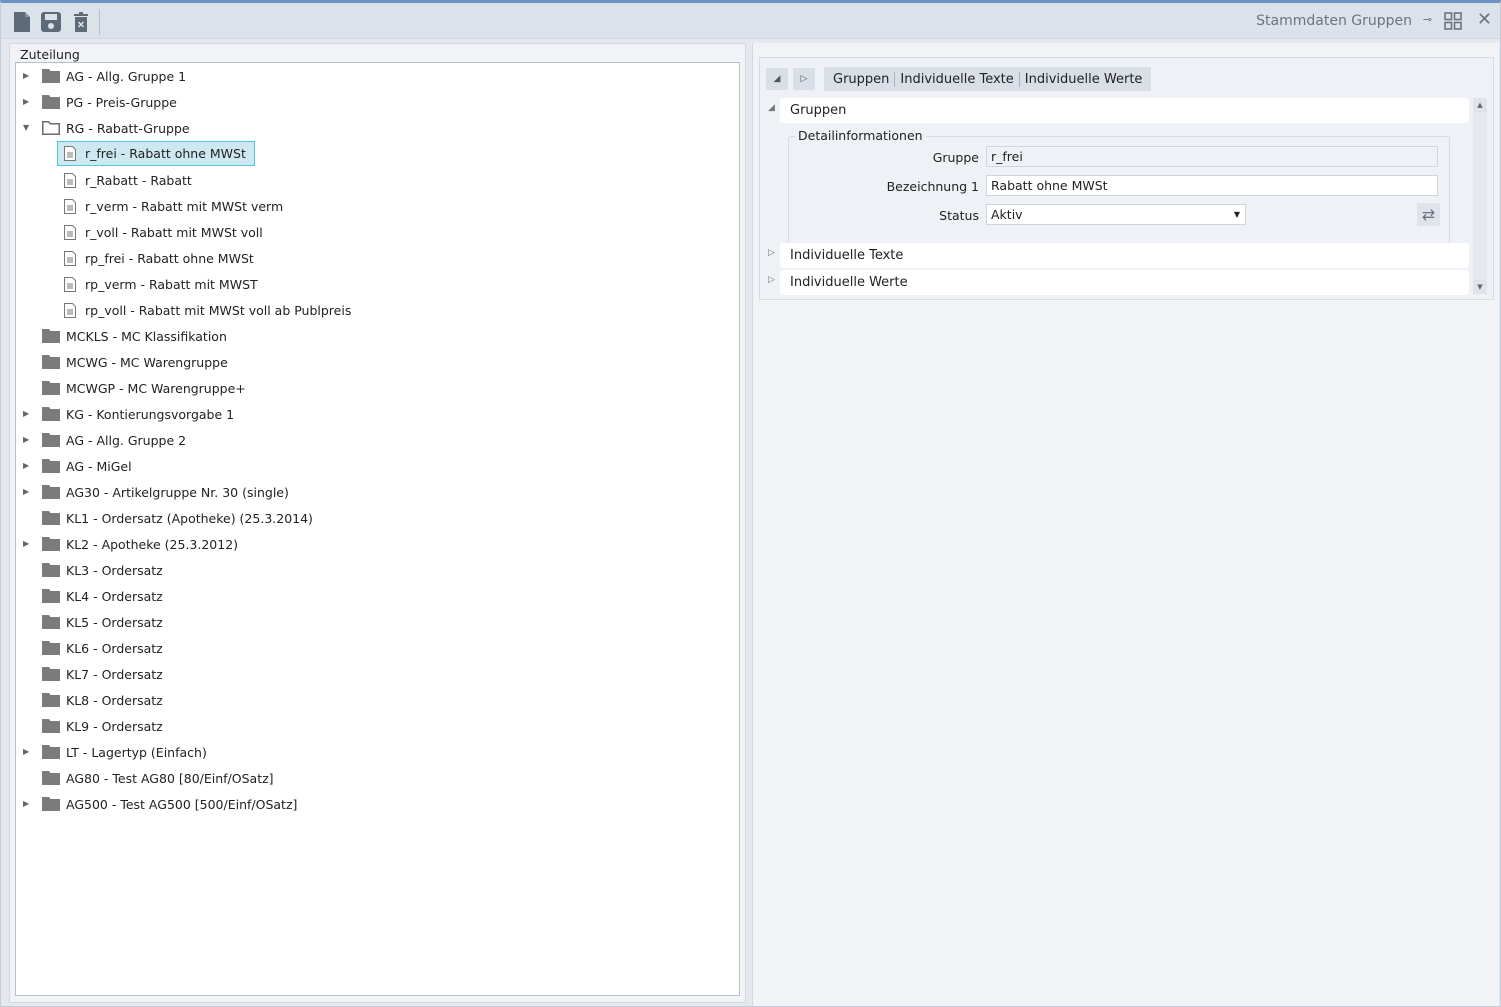 The width and height of the screenshot is (1501, 1007). I want to click on tree-item: AG - Allg. Gruppe 2, so click(114, 440).